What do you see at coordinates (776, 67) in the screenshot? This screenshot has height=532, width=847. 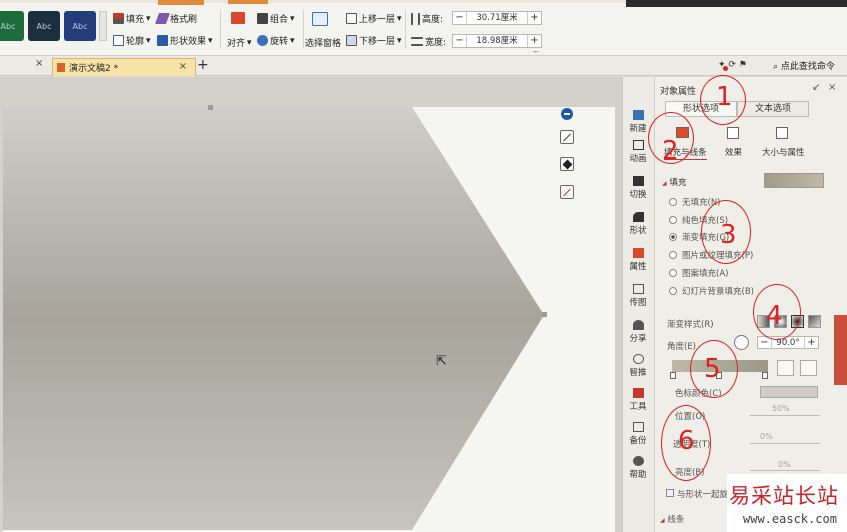 I see `search-icon: ⌕` at bounding box center [776, 67].